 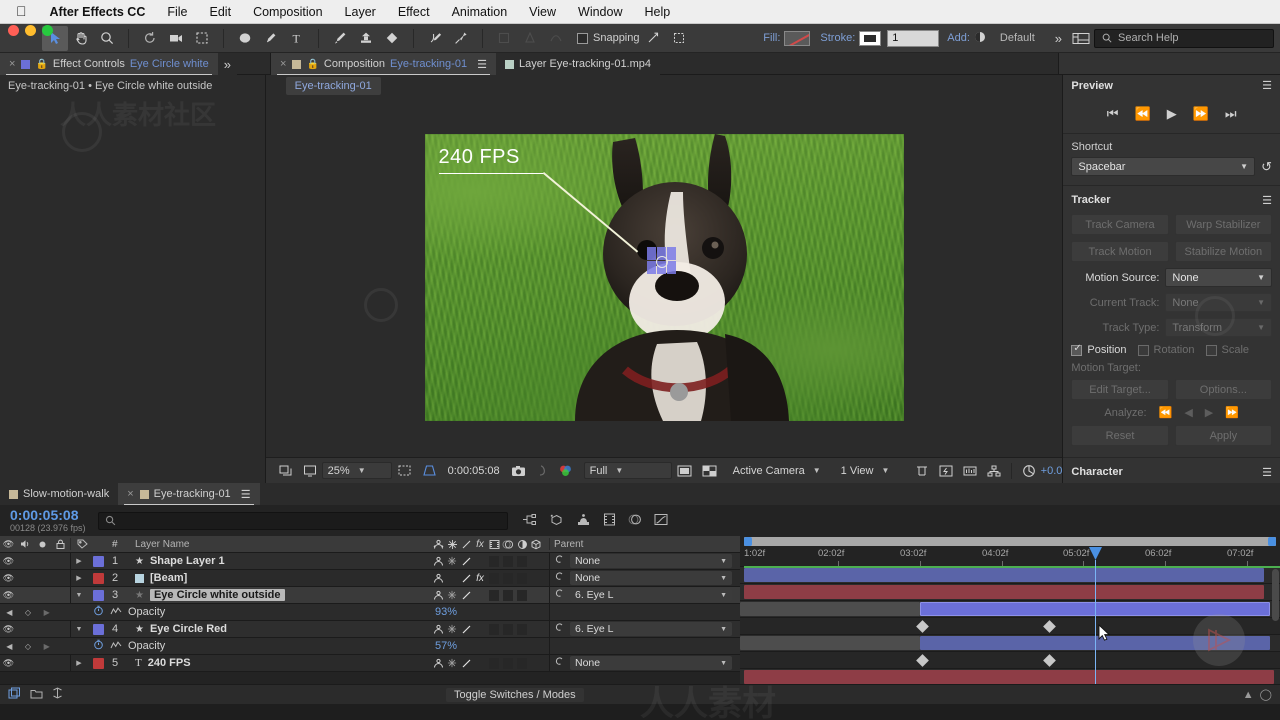 I want to click on zoom-tool, so click(x=107, y=38).